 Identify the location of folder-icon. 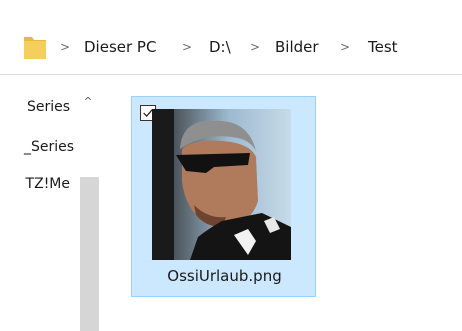
(35, 48).